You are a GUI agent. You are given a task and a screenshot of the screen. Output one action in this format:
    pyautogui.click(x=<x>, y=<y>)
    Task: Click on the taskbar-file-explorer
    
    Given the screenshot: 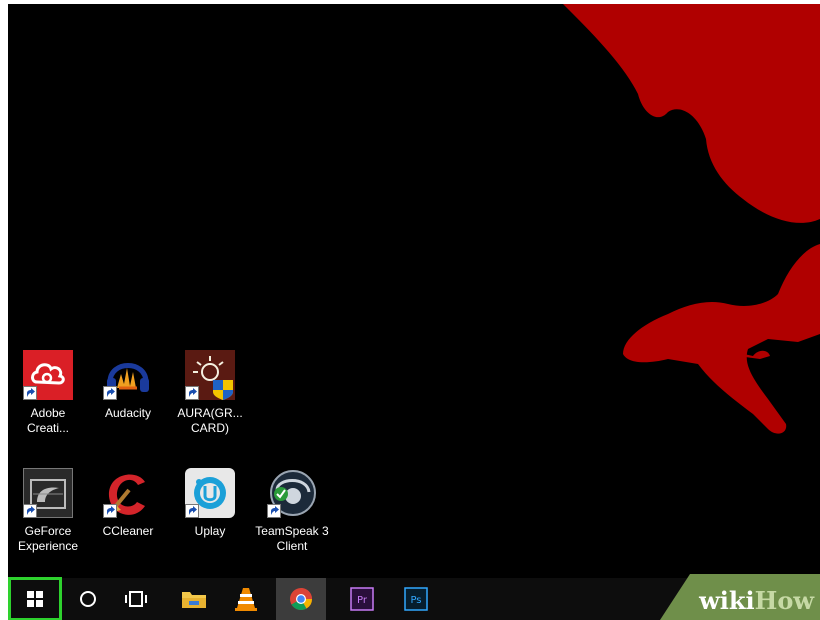 What is the action you would take?
    pyautogui.click(x=194, y=599)
    